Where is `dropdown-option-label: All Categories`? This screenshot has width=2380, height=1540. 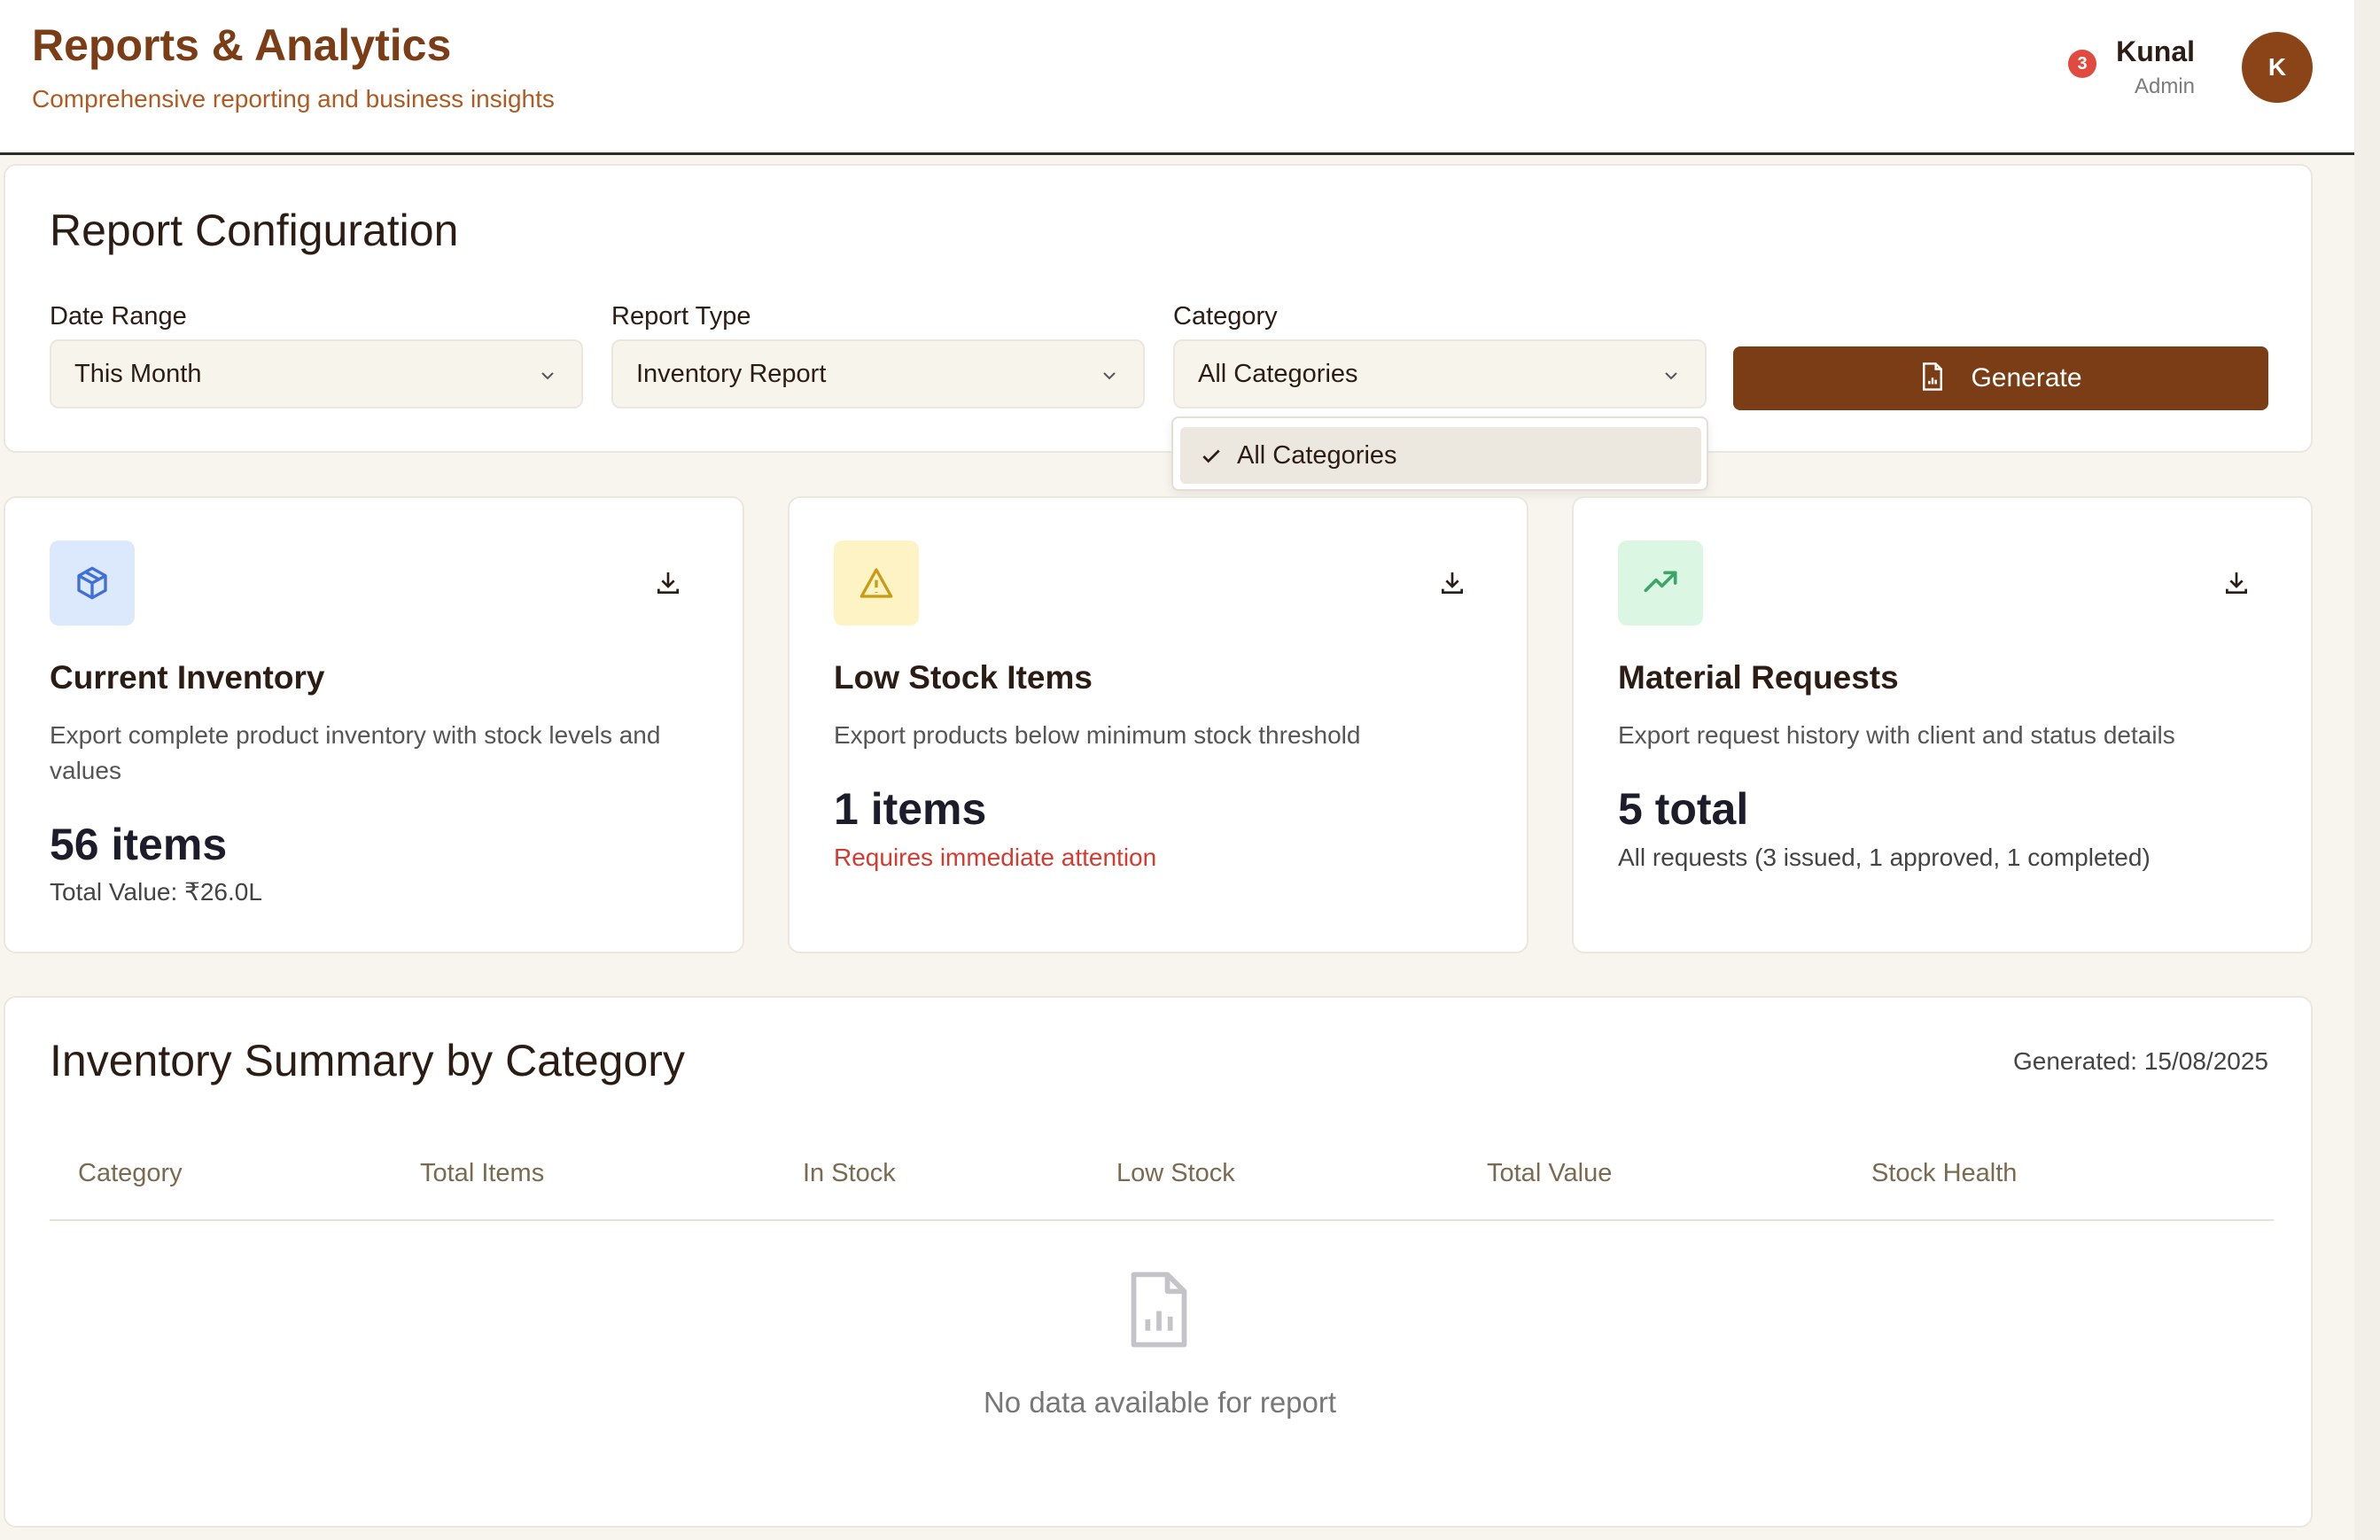 dropdown-option-label: All Categories is located at coordinates (1317, 455).